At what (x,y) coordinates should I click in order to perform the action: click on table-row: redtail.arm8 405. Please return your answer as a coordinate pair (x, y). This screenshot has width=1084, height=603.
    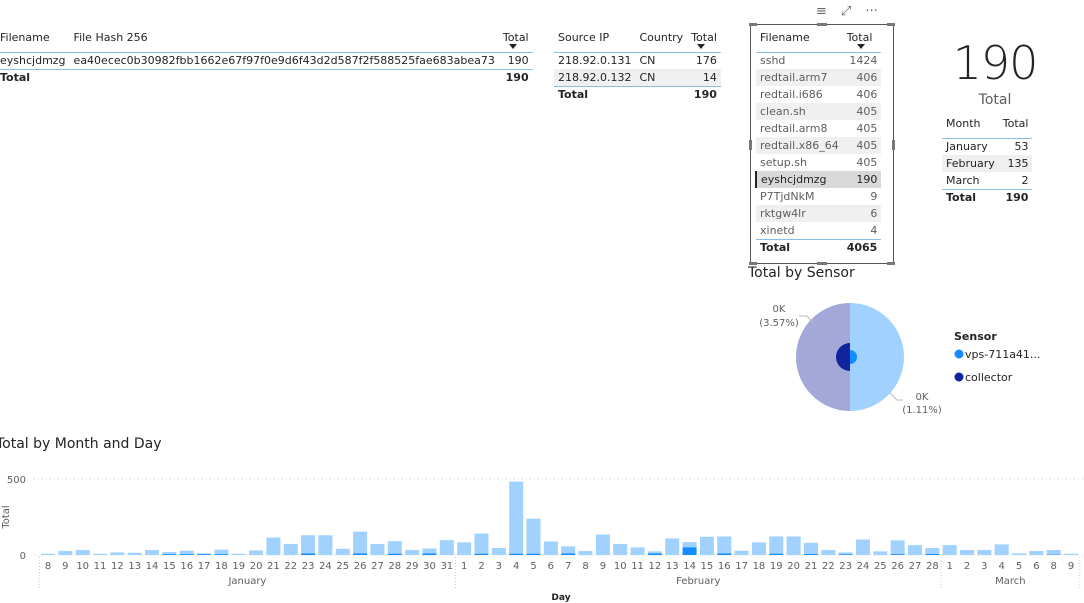
    Looking at the image, I should click on (818, 128).